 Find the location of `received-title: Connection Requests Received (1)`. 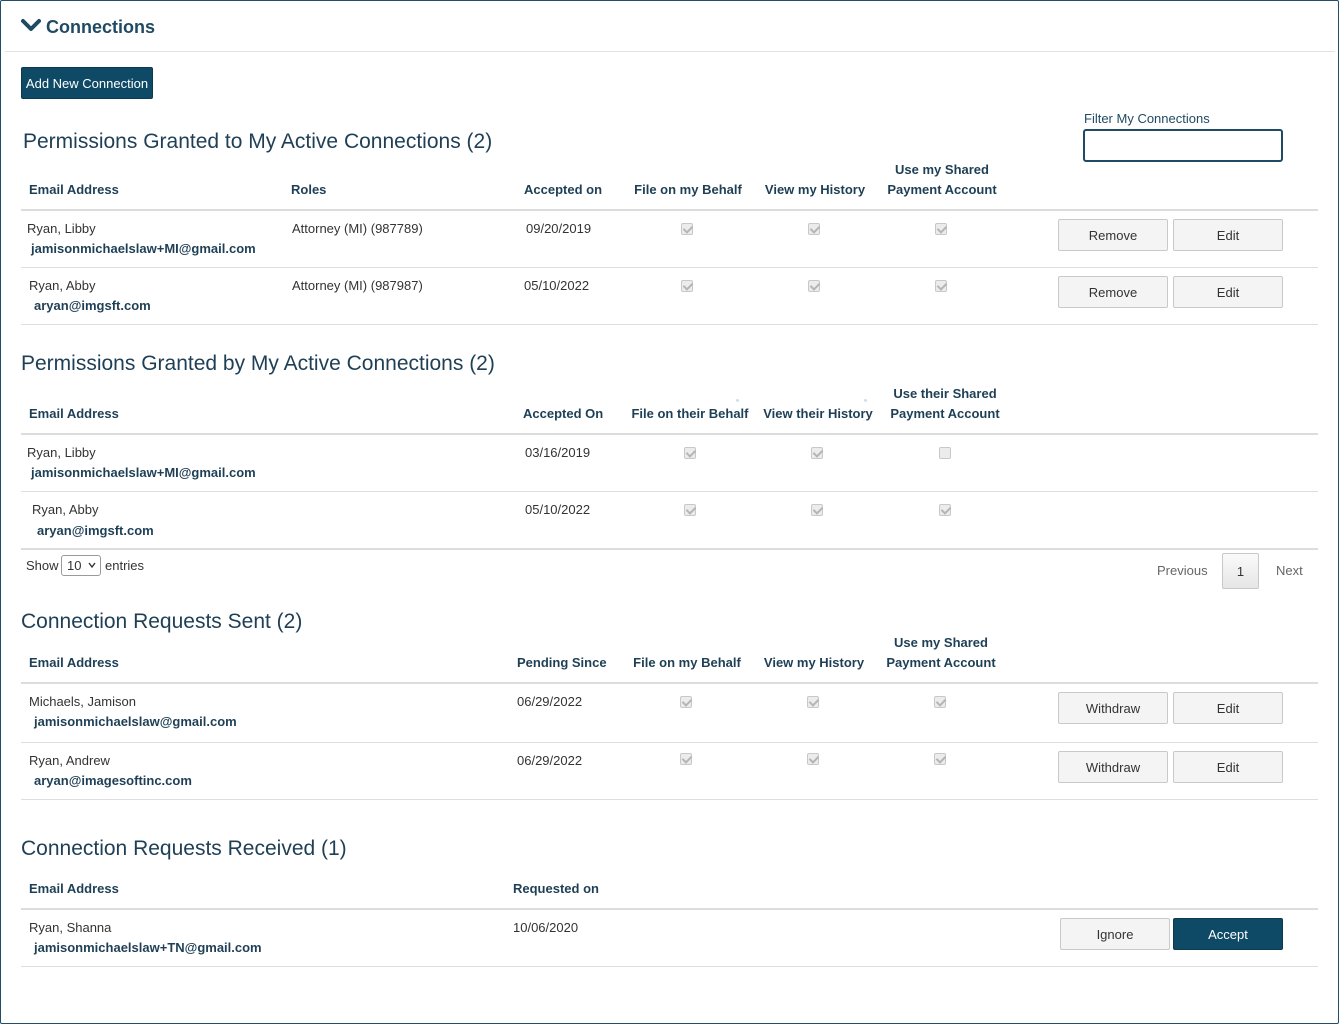

received-title: Connection Requests Received (1) is located at coordinates (184, 848).